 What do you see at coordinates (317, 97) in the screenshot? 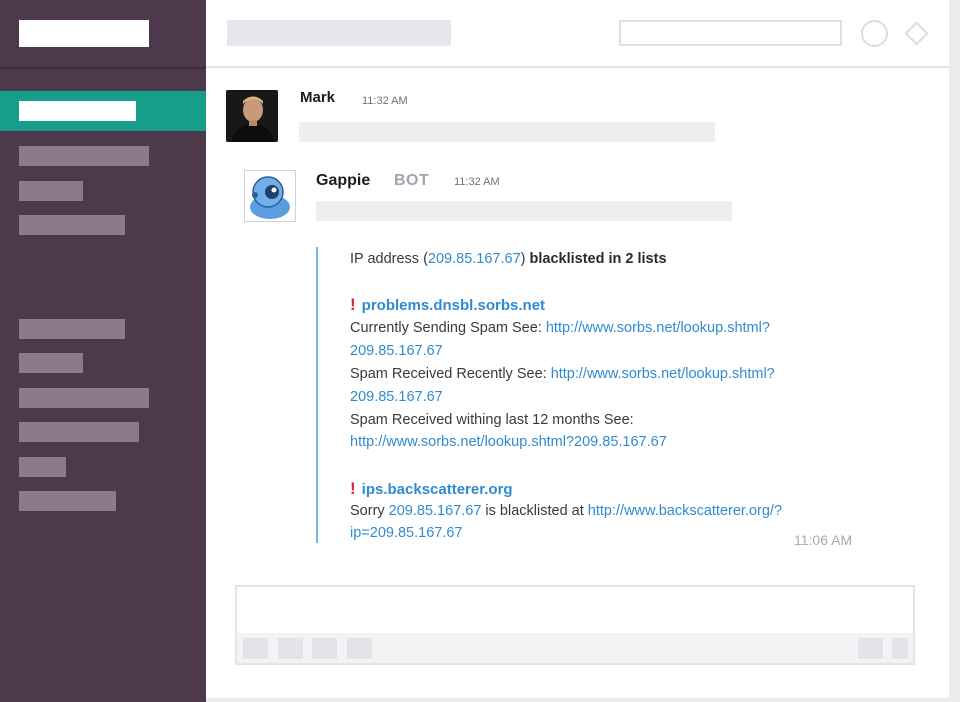
I see `message-sender: Mark` at bounding box center [317, 97].